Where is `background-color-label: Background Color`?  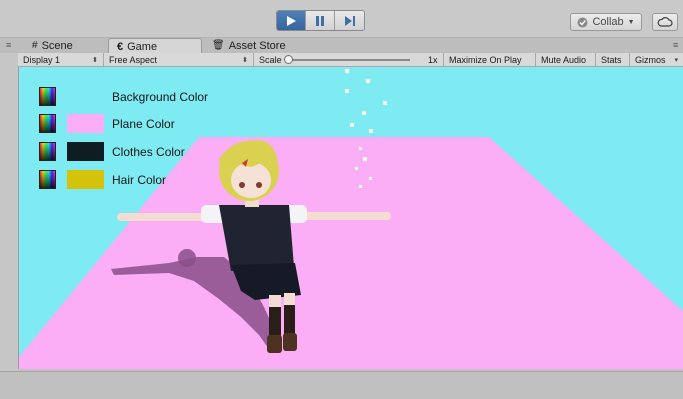
background-color-label: Background Color is located at coordinates (160, 97).